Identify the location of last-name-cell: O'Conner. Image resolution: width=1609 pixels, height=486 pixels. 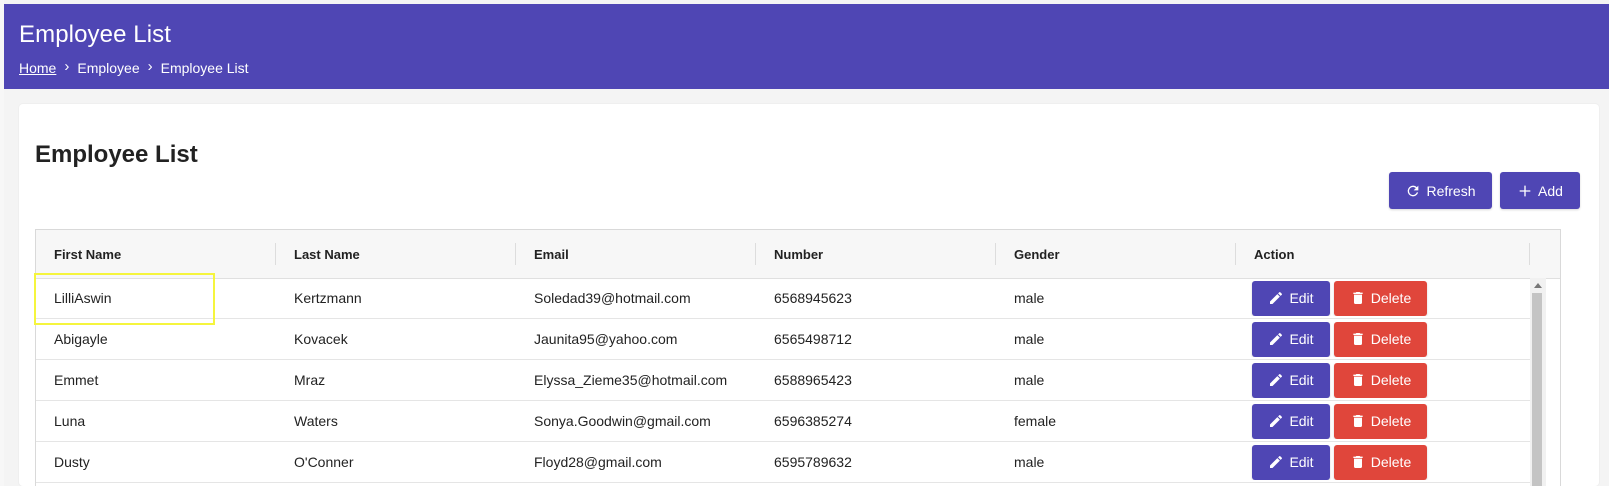
(396, 462).